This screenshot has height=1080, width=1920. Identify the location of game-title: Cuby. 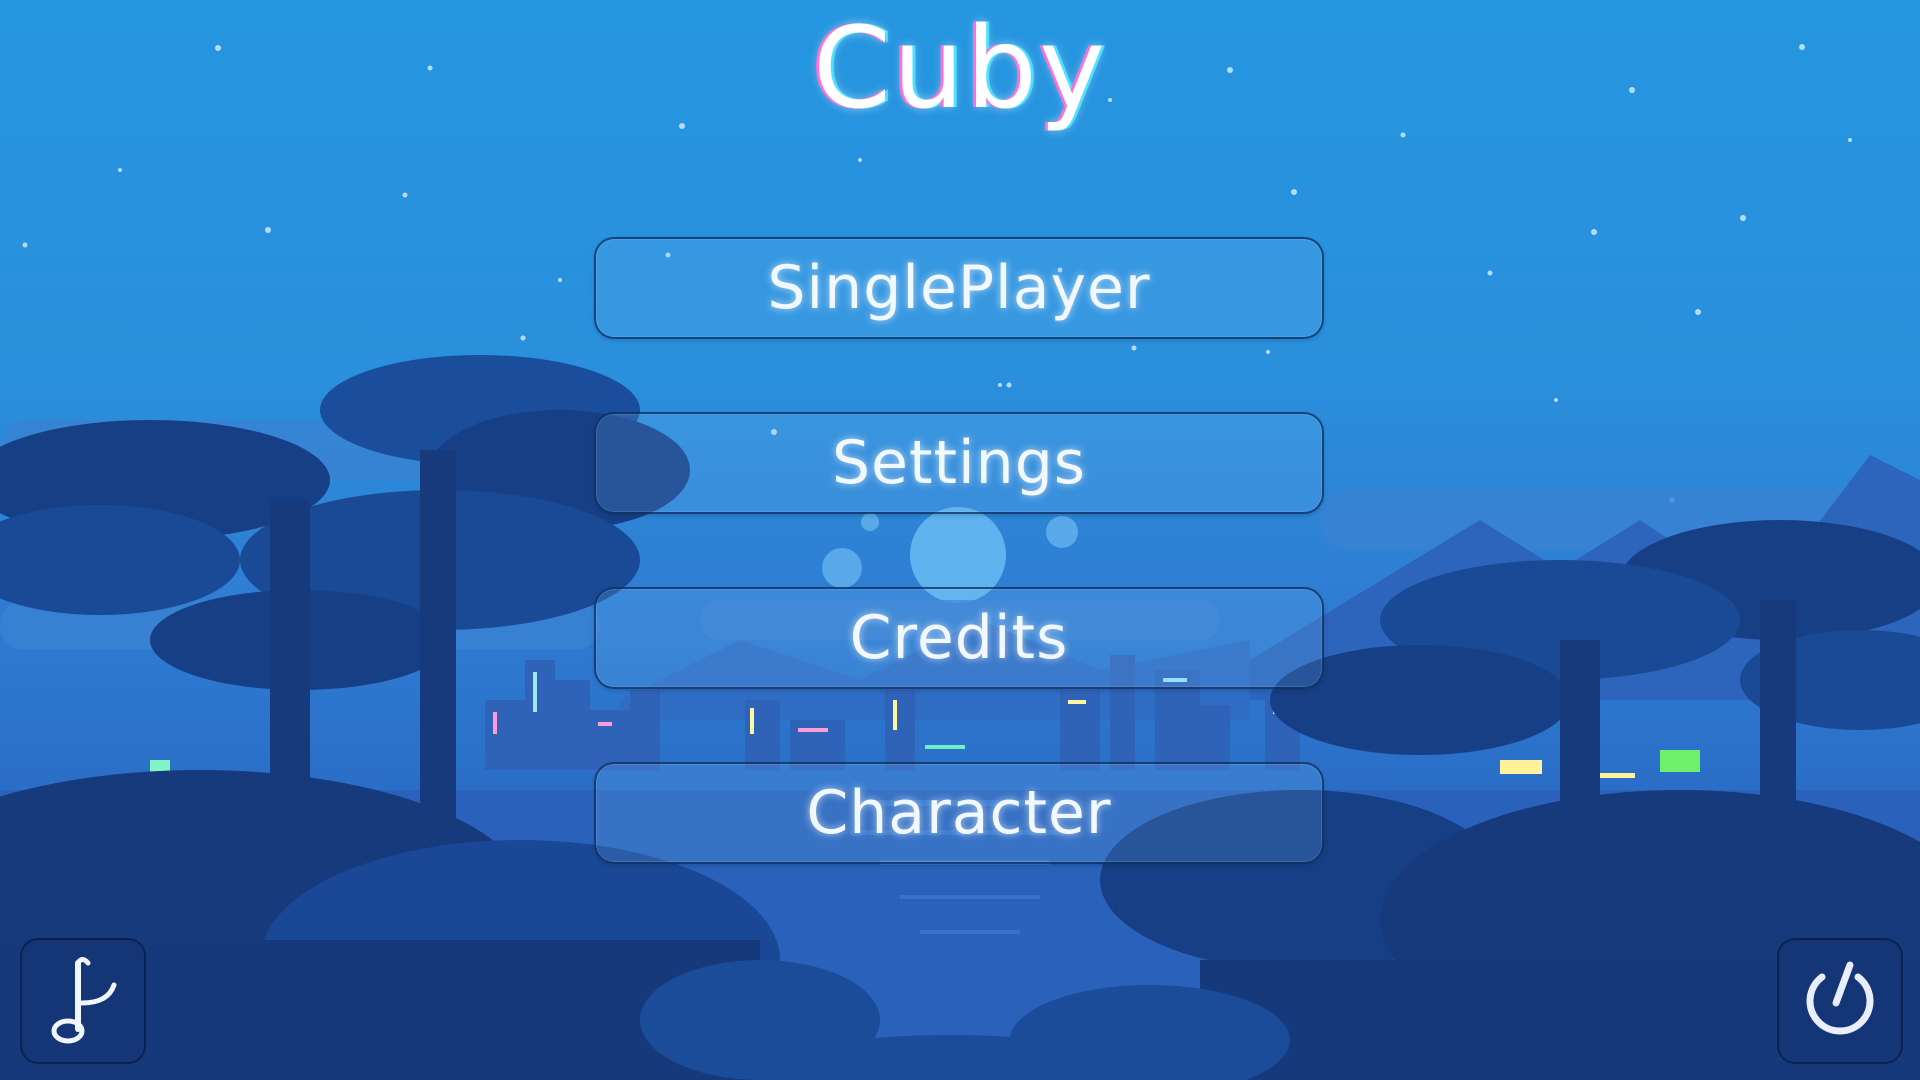
(960, 69).